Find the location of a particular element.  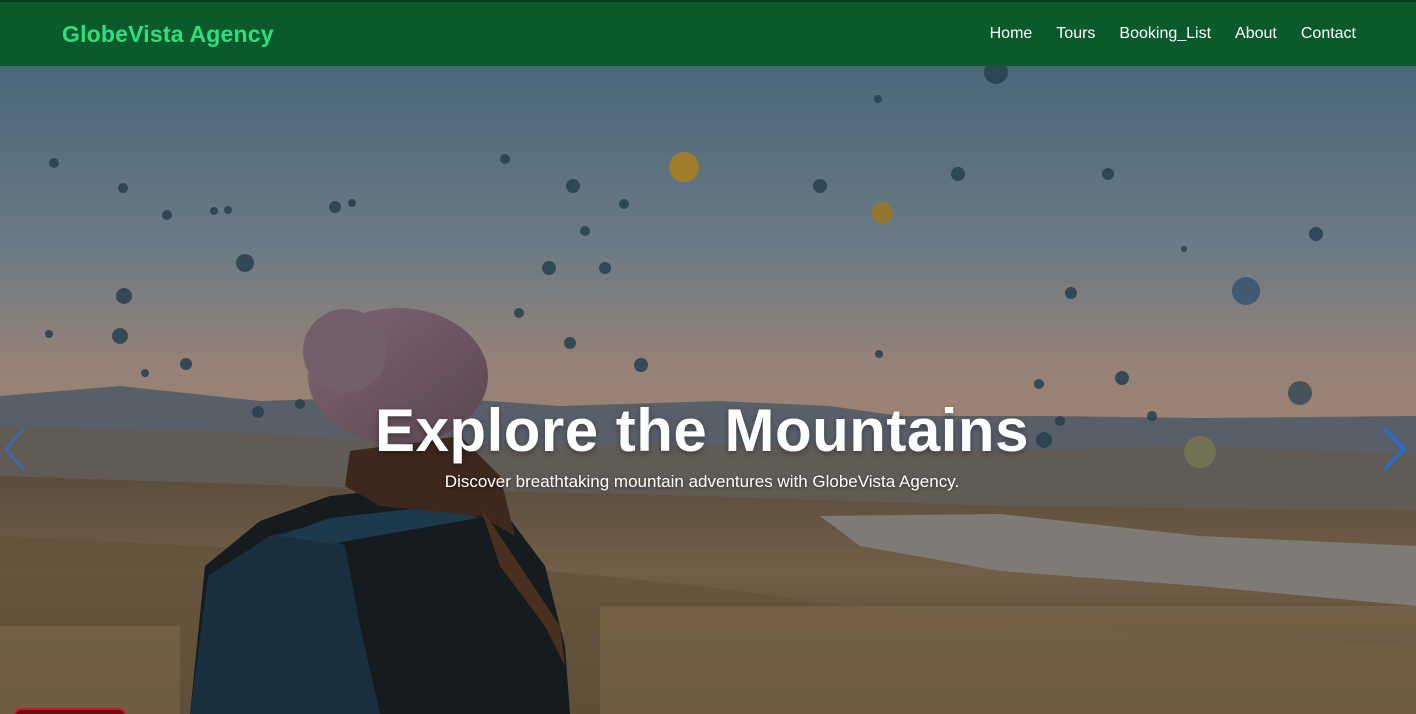

chevron-left-icon is located at coordinates (15, 449).